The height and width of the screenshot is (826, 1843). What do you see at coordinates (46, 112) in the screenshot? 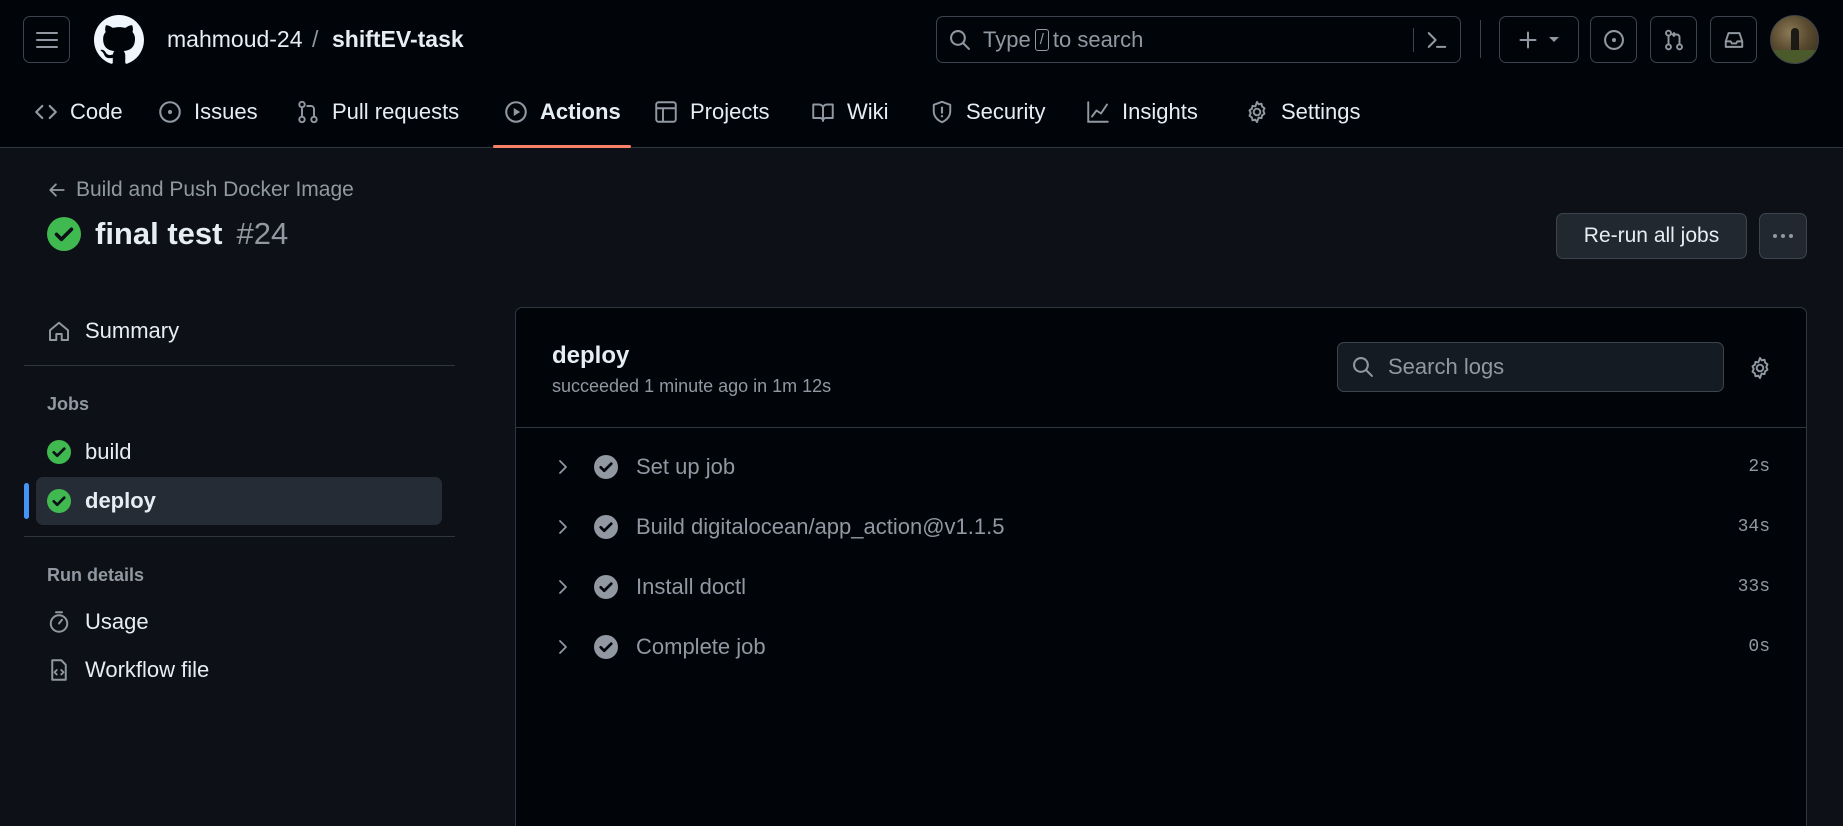
I see `code-icon` at bounding box center [46, 112].